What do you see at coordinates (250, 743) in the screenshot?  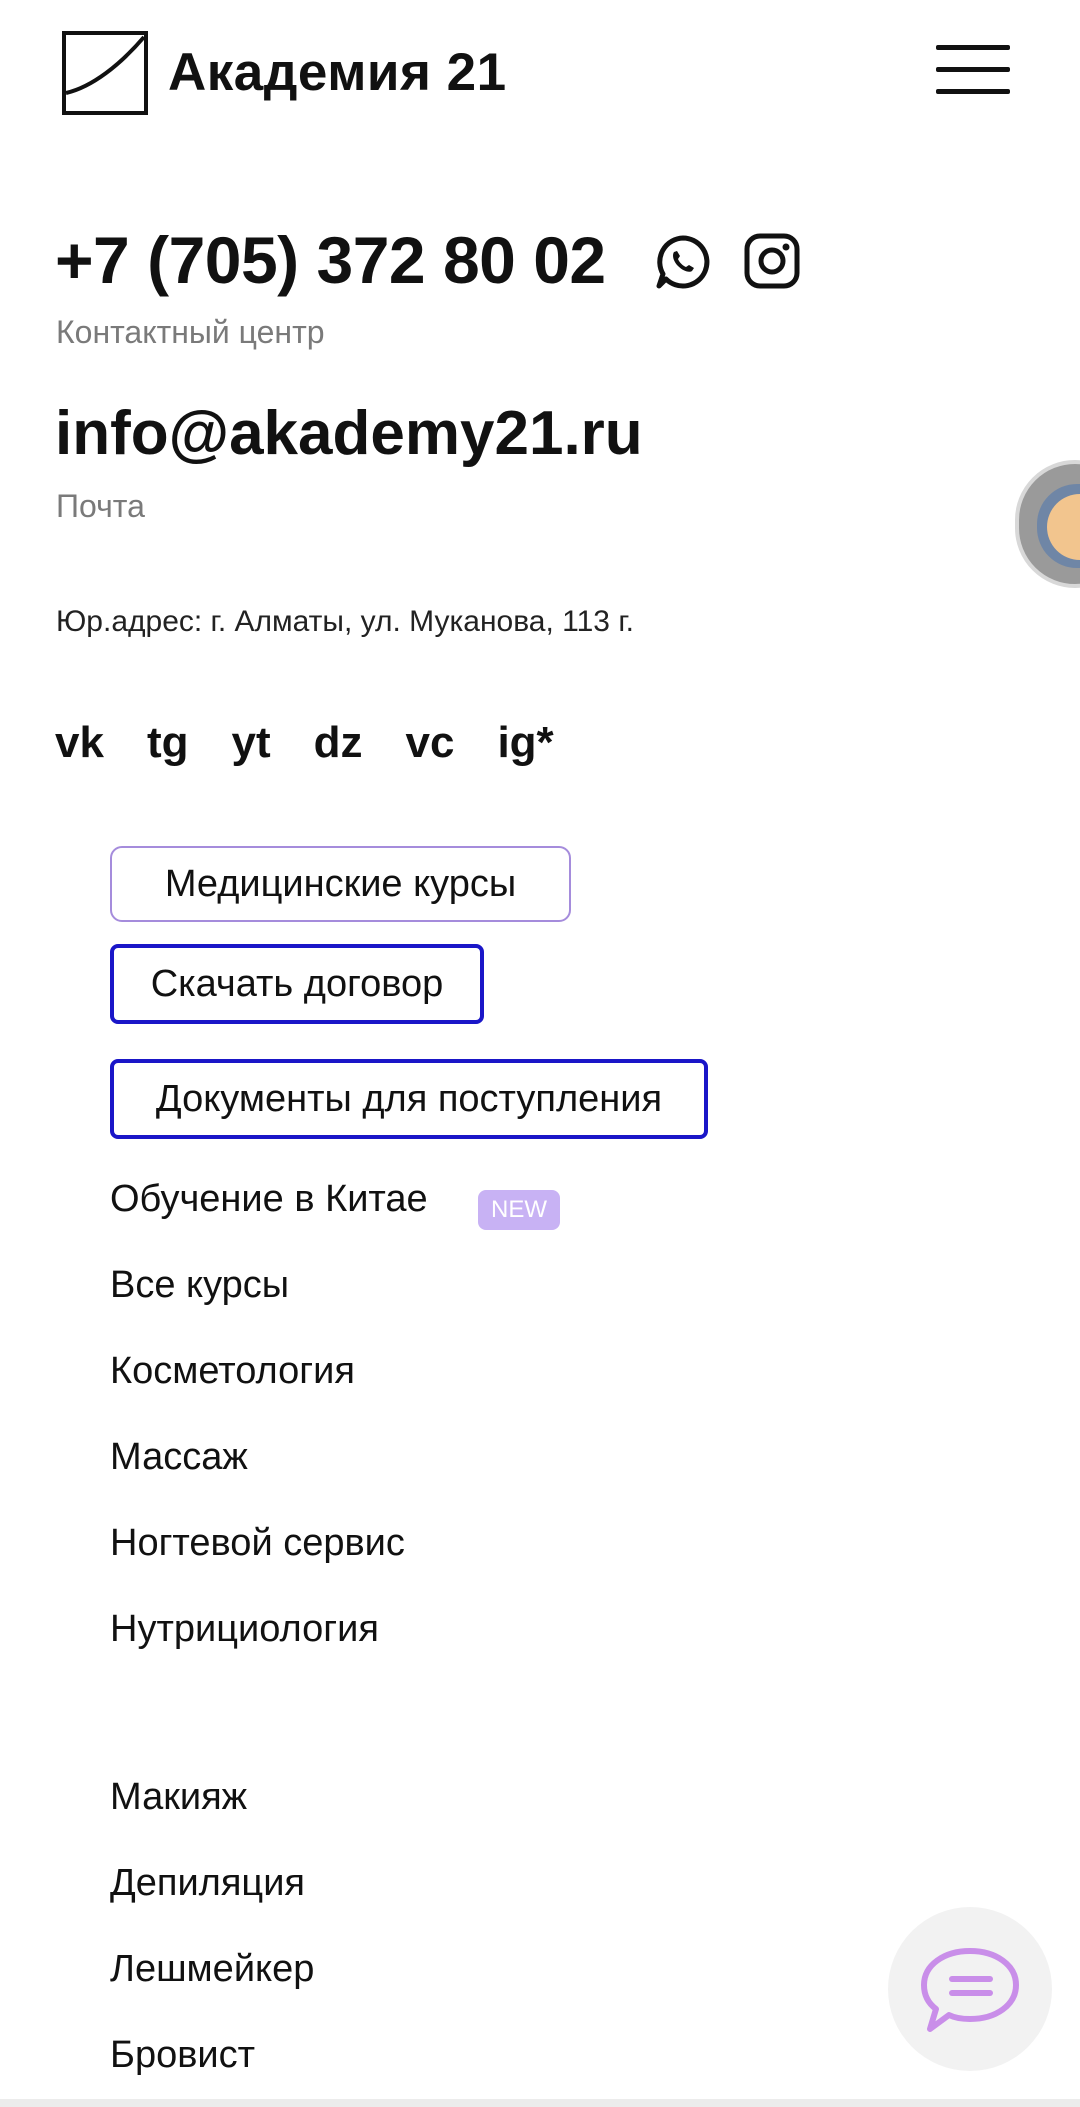 I see `social-link-yt: yt` at bounding box center [250, 743].